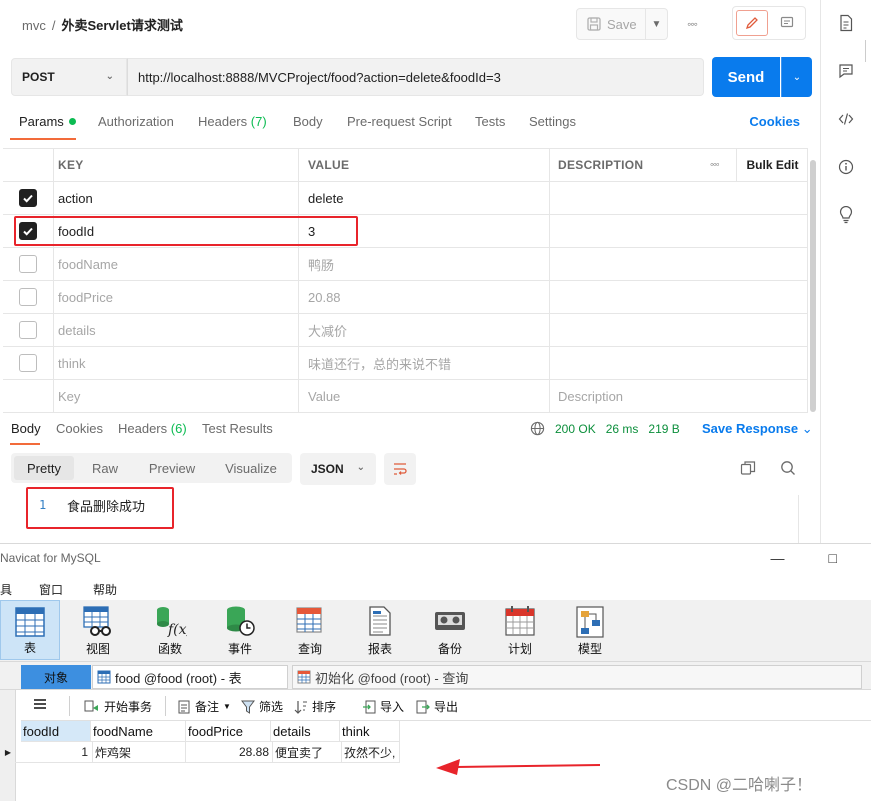 The height and width of the screenshot is (801, 871). I want to click on view-preview: Preview, so click(172, 468).